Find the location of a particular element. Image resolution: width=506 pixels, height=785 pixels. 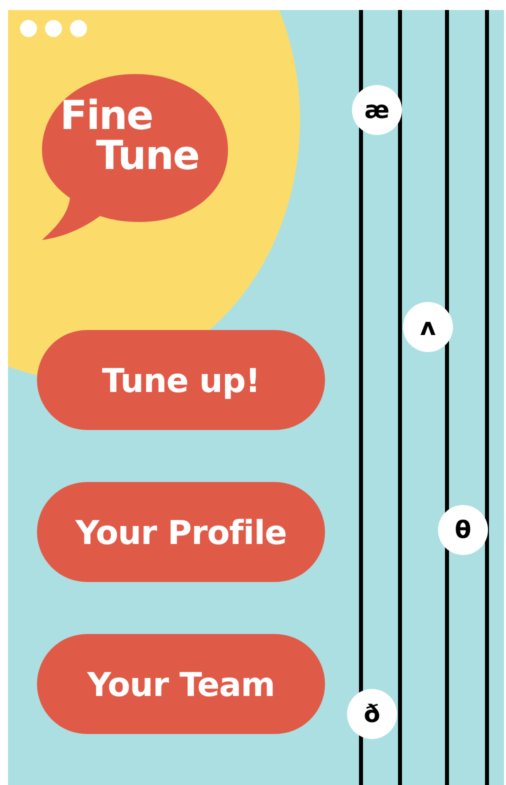

menu-button: Your Profile is located at coordinates (181, 532).